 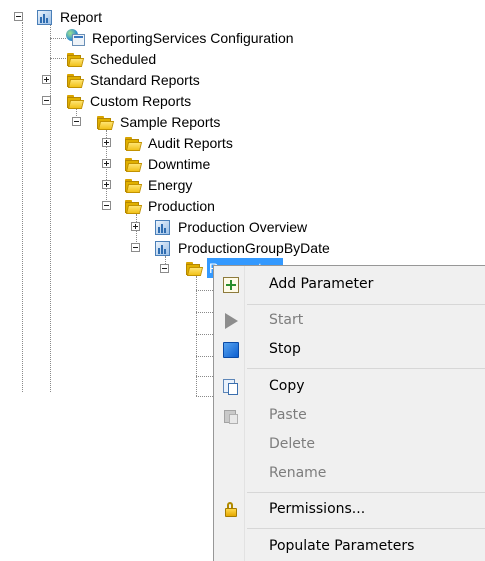 I want to click on menu-item-start: Start, so click(x=349, y=321).